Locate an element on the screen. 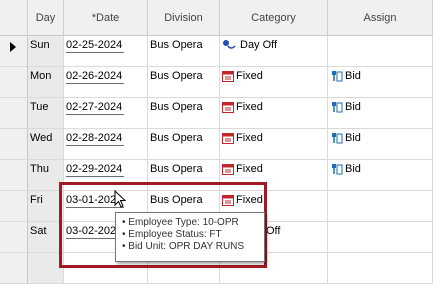  table-row: Sun 02-25-2024 Bus Opera Day Off is located at coordinates (216, 51).